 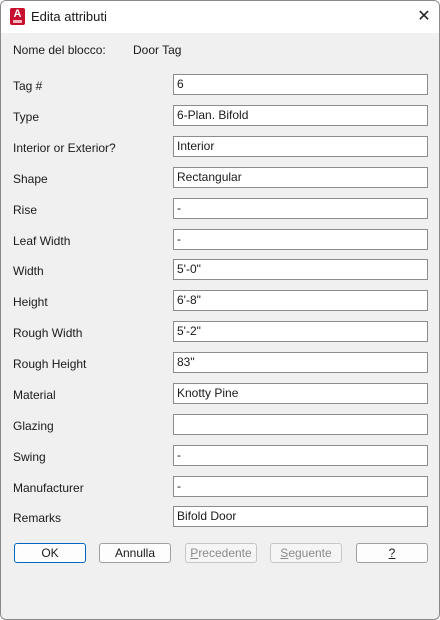 I want to click on close-icon: ✕, so click(x=424, y=17).